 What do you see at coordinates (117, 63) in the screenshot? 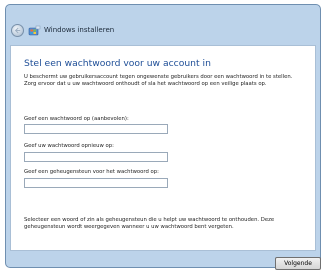
I see `page-heading: Stel een wachtwoord voor uw account in` at bounding box center [117, 63].